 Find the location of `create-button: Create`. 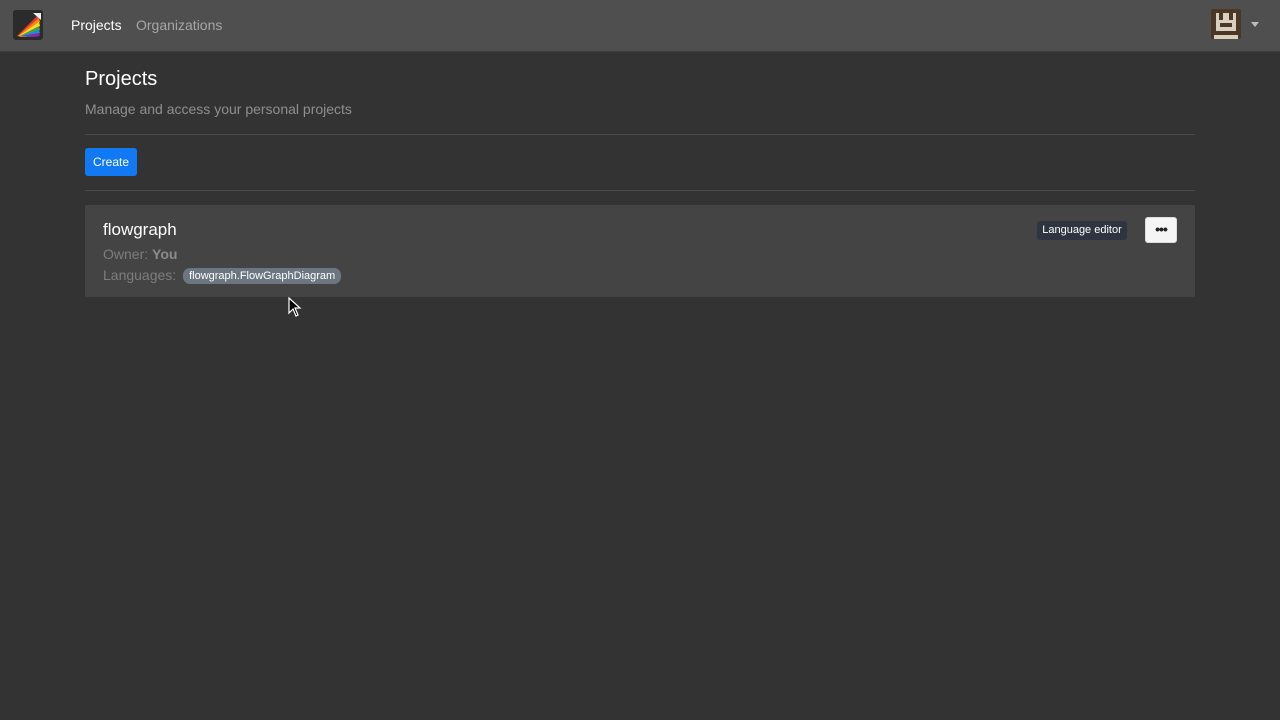

create-button: Create is located at coordinates (111, 162).